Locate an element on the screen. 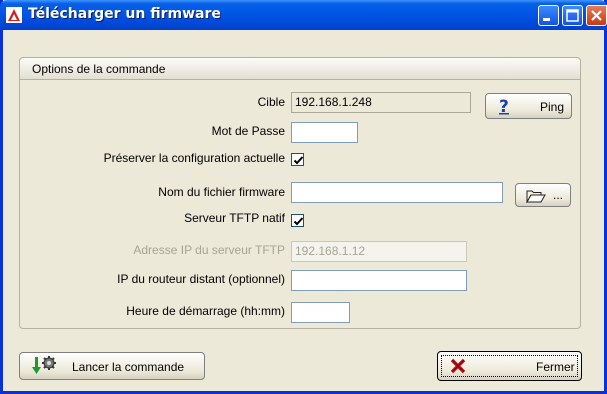 The width and height of the screenshot is (607, 394). close-icon is located at coordinates (596, 15).